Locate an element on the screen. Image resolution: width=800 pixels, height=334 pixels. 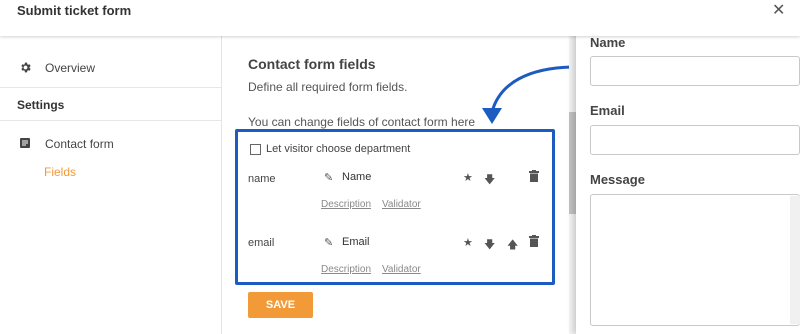
sidebar-section-settings: Settings is located at coordinates (41, 105).